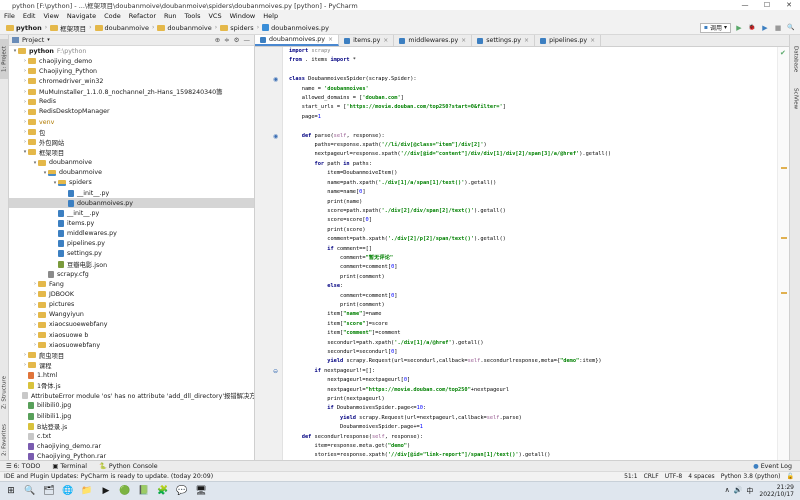  Describe the element at coordinates (50, 16) in the screenshot. I see `menu-item-view: View` at that location.